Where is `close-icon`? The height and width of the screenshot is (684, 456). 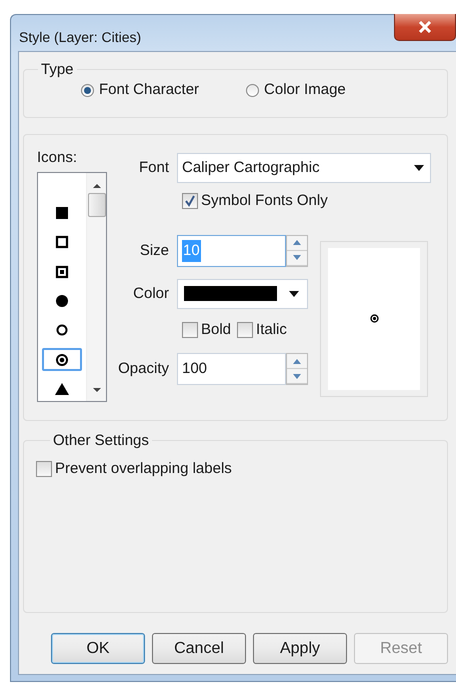
close-icon is located at coordinates (425, 27).